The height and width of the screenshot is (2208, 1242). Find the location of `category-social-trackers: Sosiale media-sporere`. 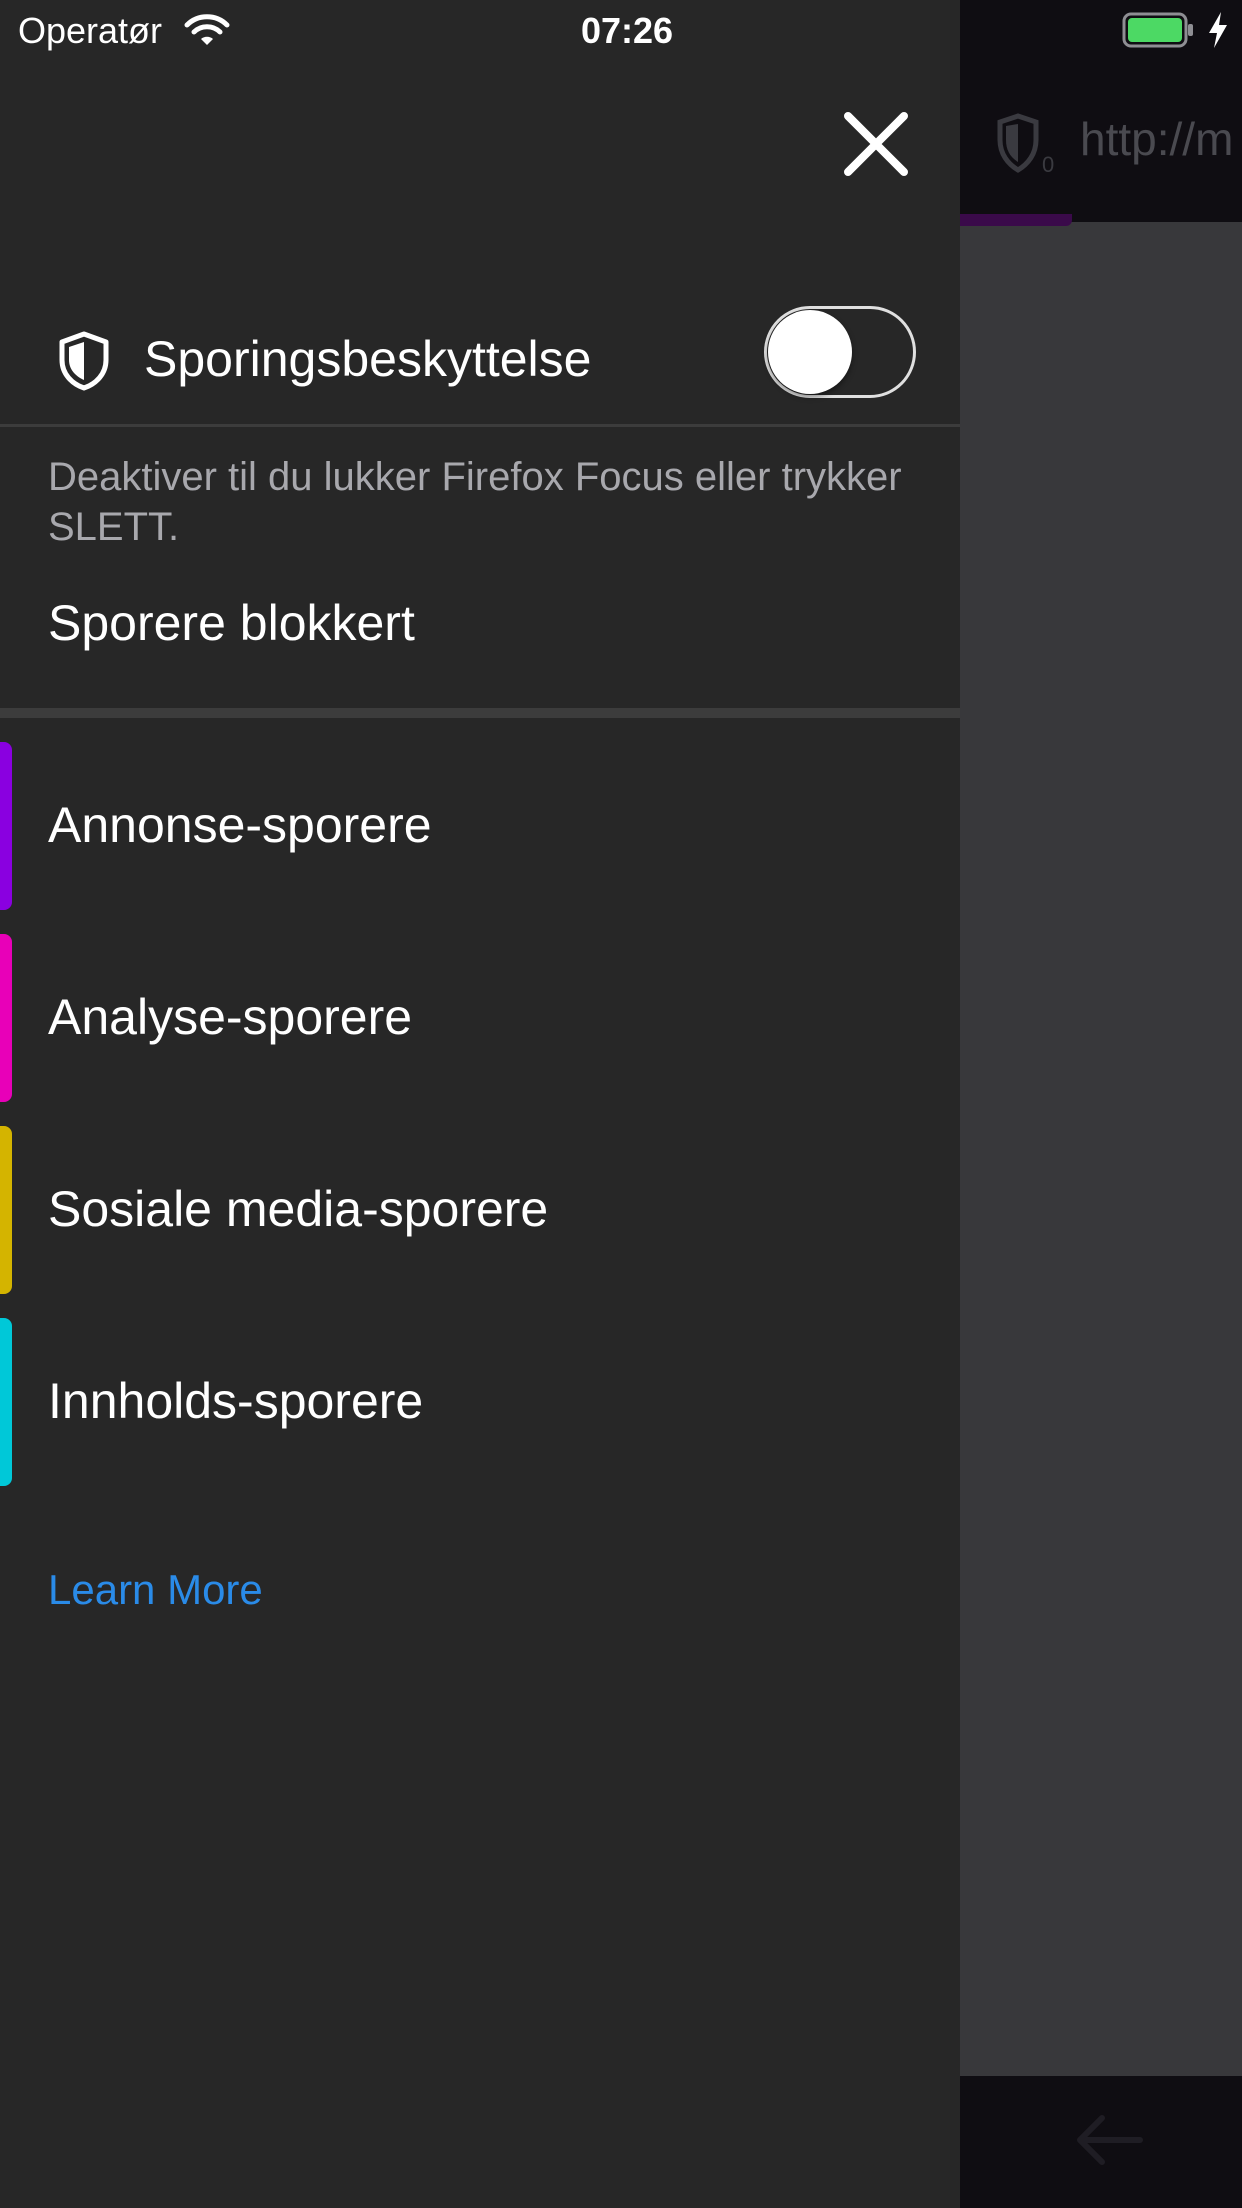

category-social-trackers: Sosiale media-sporere is located at coordinates (480, 1210).